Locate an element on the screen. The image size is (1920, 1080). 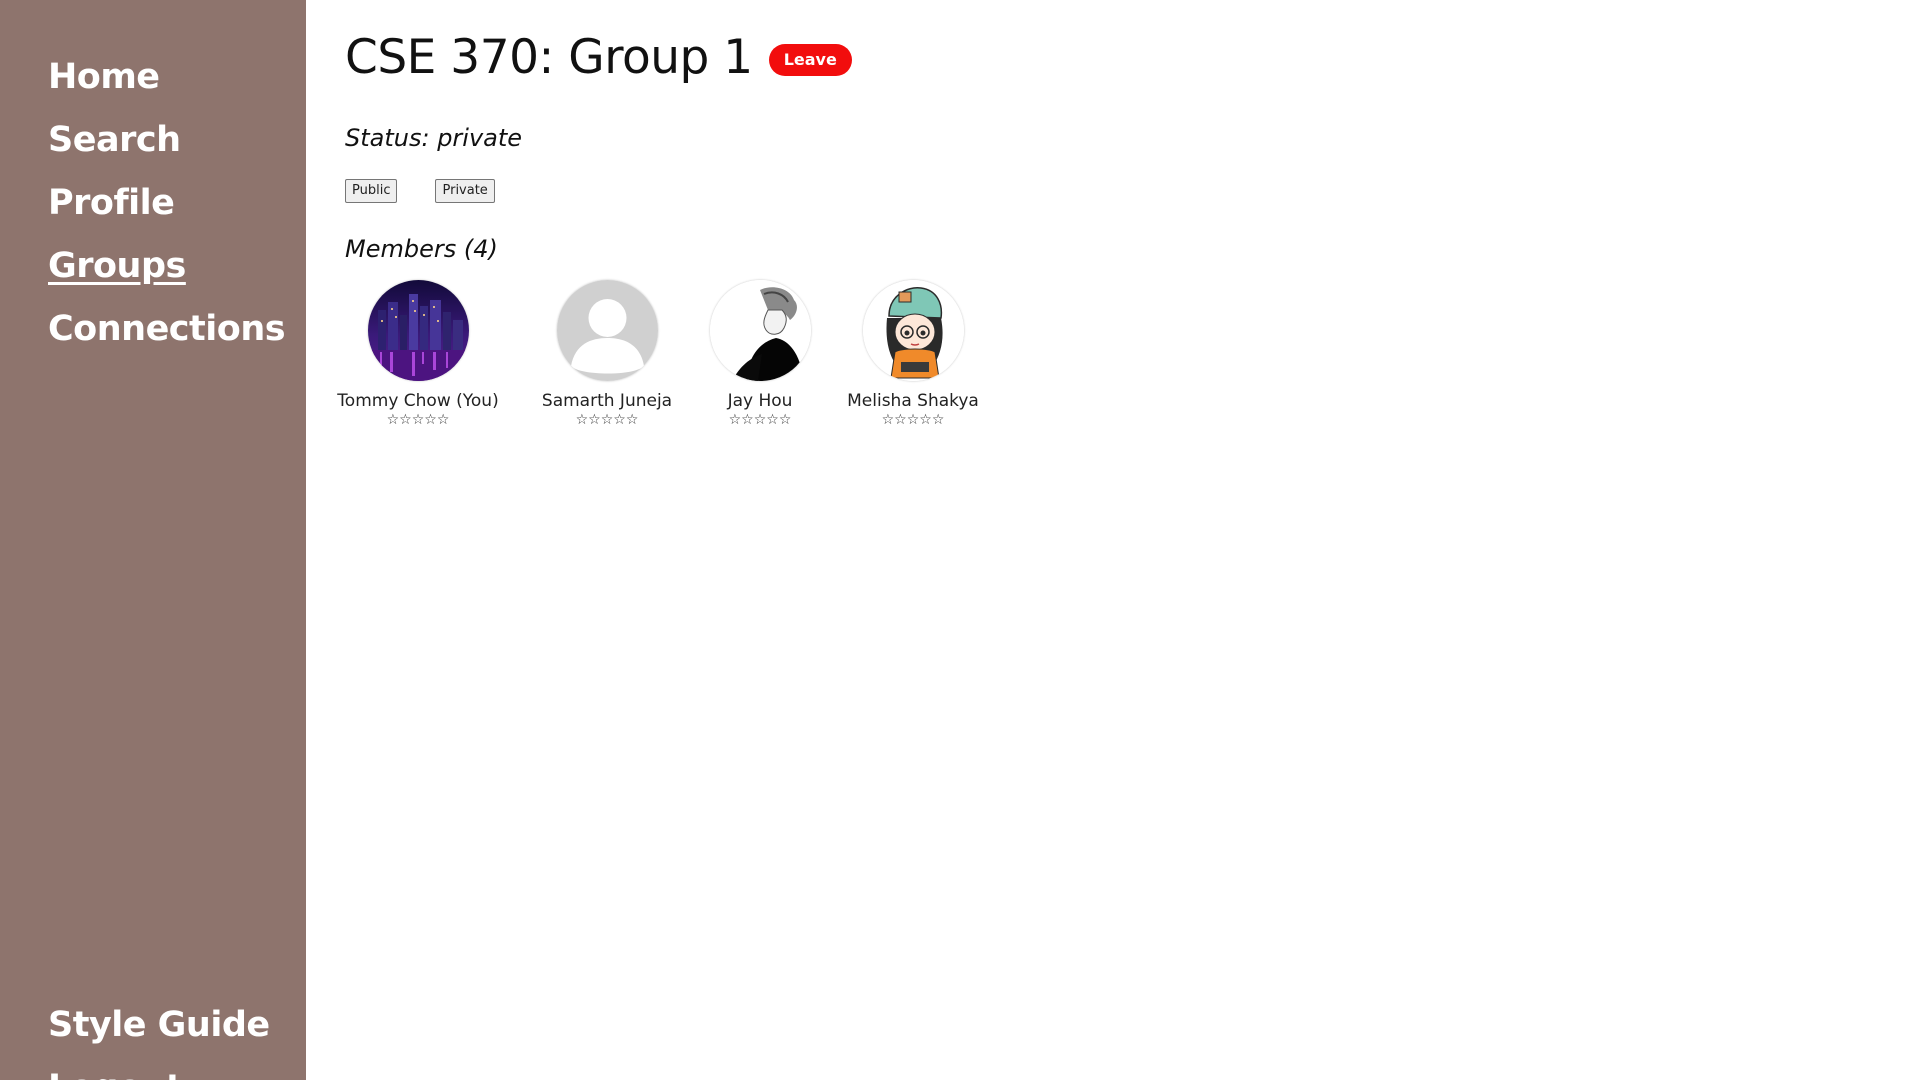
member-name: Melisha Shakya is located at coordinates (913, 401).